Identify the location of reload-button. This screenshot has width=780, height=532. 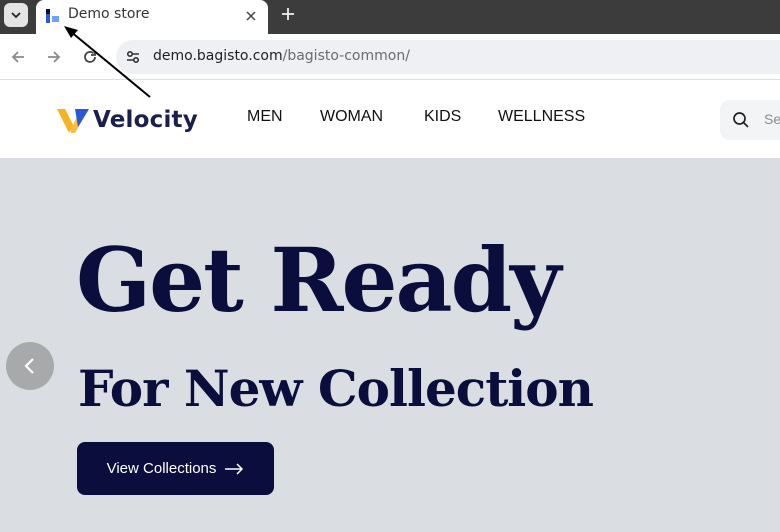
(90, 57).